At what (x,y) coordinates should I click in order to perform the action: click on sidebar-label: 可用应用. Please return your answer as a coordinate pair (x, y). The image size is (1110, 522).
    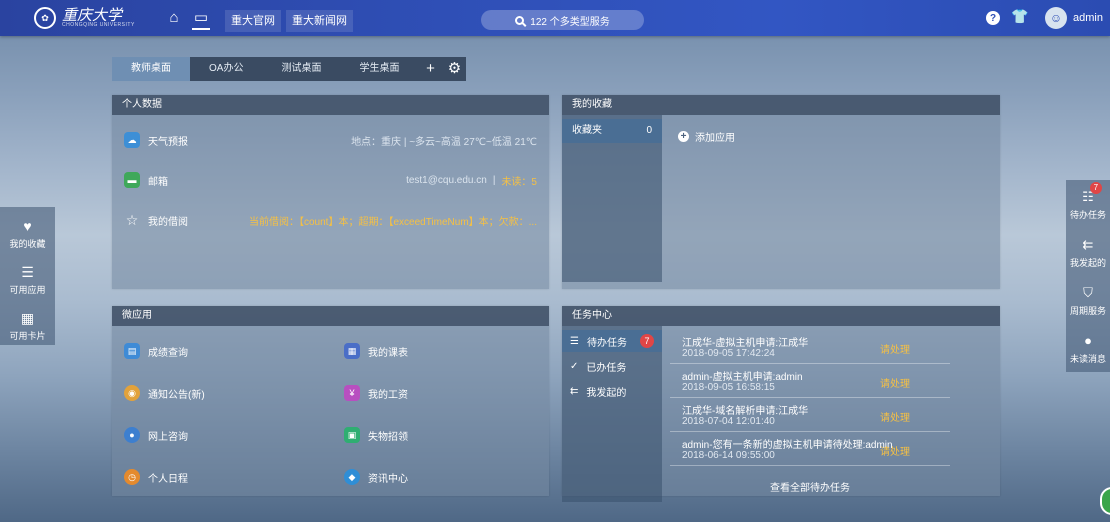
    Looking at the image, I should click on (27, 290).